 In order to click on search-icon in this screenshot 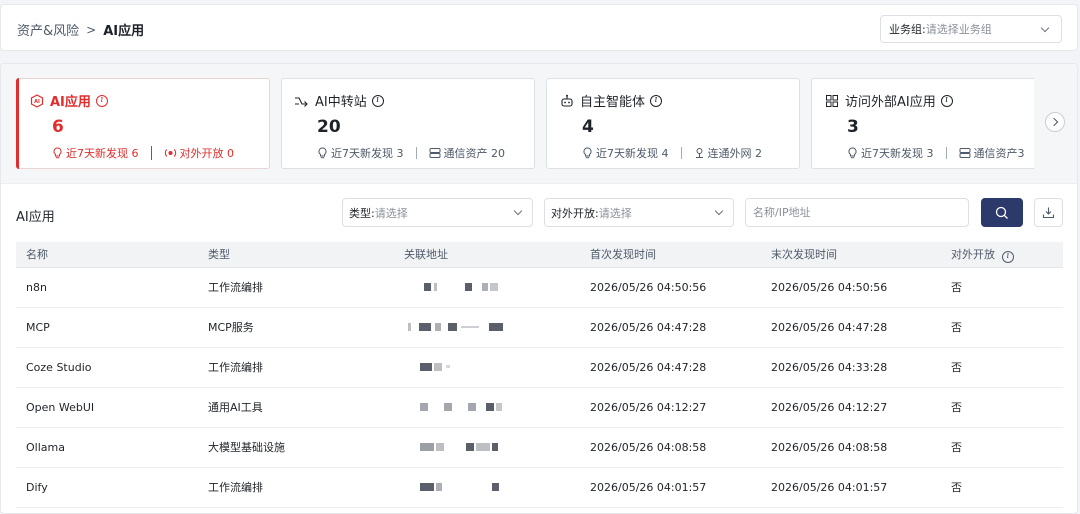, I will do `click(1001, 212)`.